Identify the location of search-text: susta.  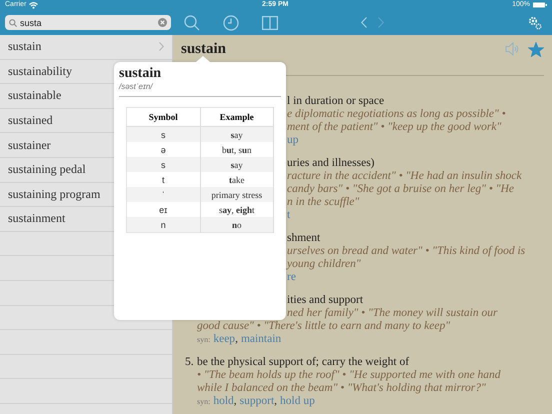
(31, 23).